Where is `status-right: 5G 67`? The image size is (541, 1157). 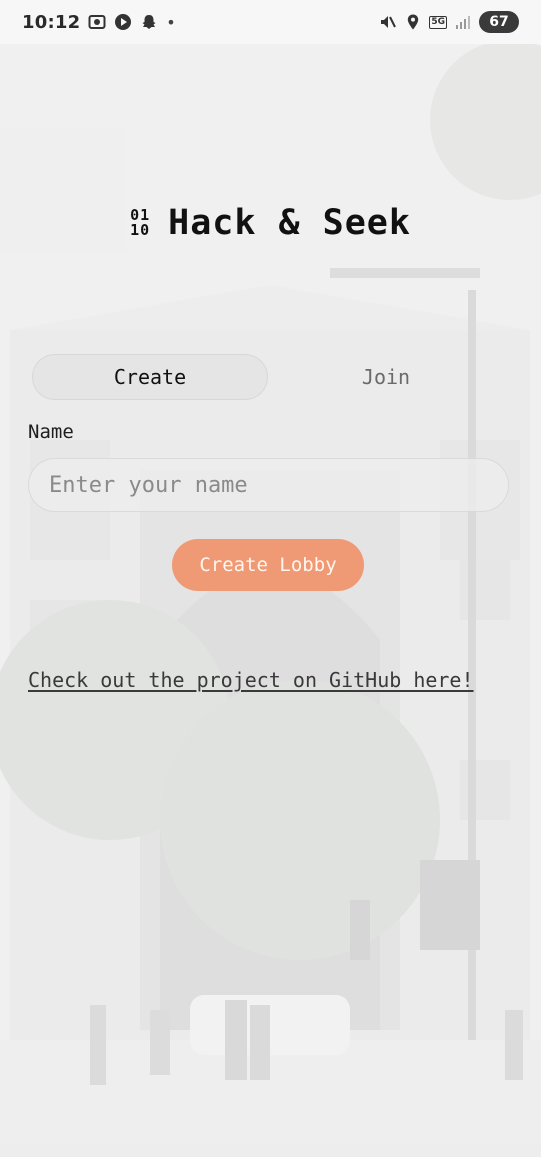
status-right: 5G 67 is located at coordinates (449, 22).